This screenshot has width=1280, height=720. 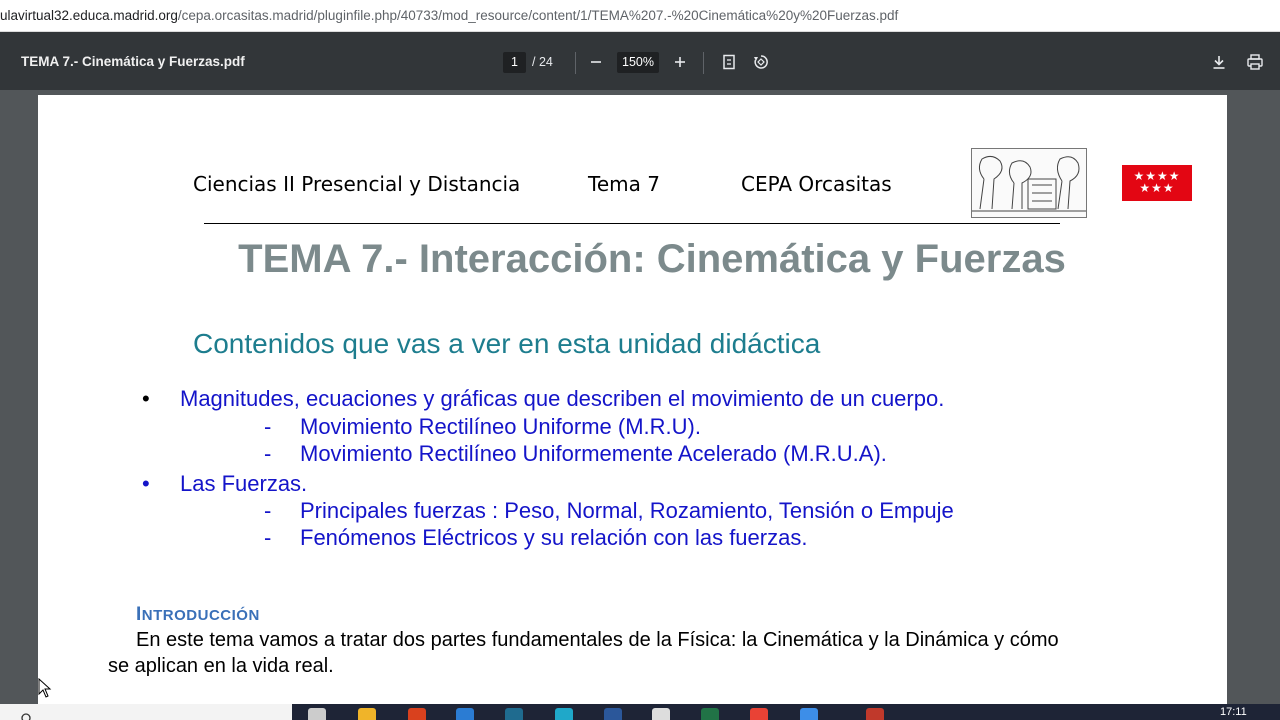 What do you see at coordinates (632, 223) in the screenshot?
I see `header-rule` at bounding box center [632, 223].